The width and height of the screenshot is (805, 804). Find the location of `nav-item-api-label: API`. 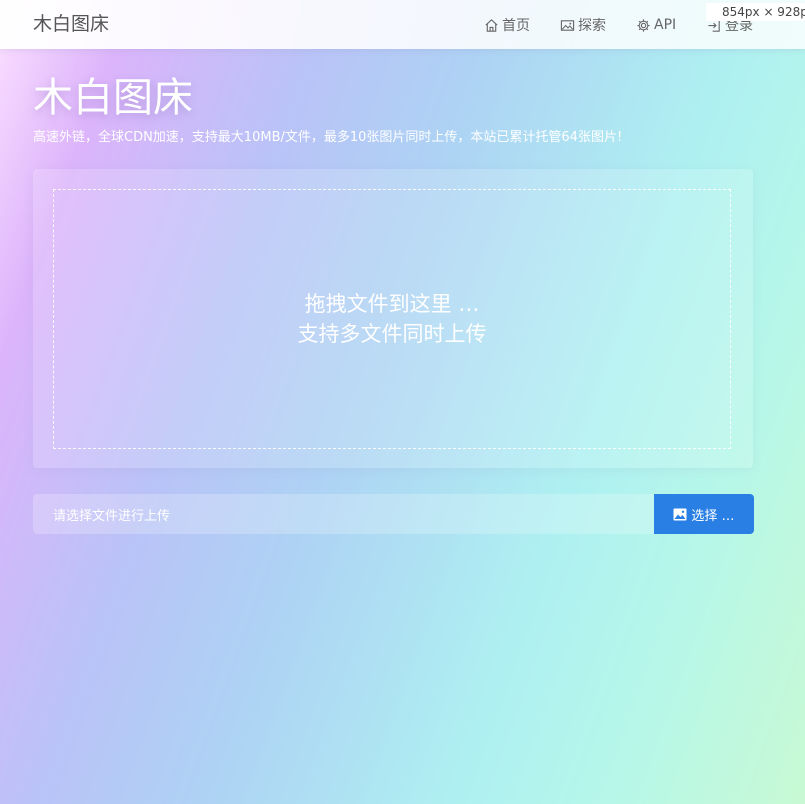

nav-item-api-label: API is located at coordinates (665, 25).